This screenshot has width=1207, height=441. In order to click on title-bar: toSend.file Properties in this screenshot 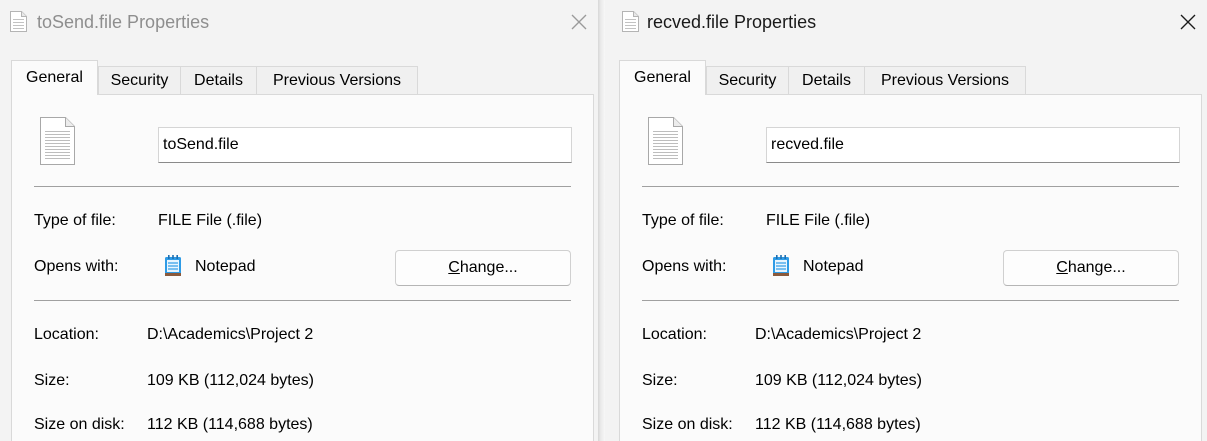, I will do `click(299, 22)`.